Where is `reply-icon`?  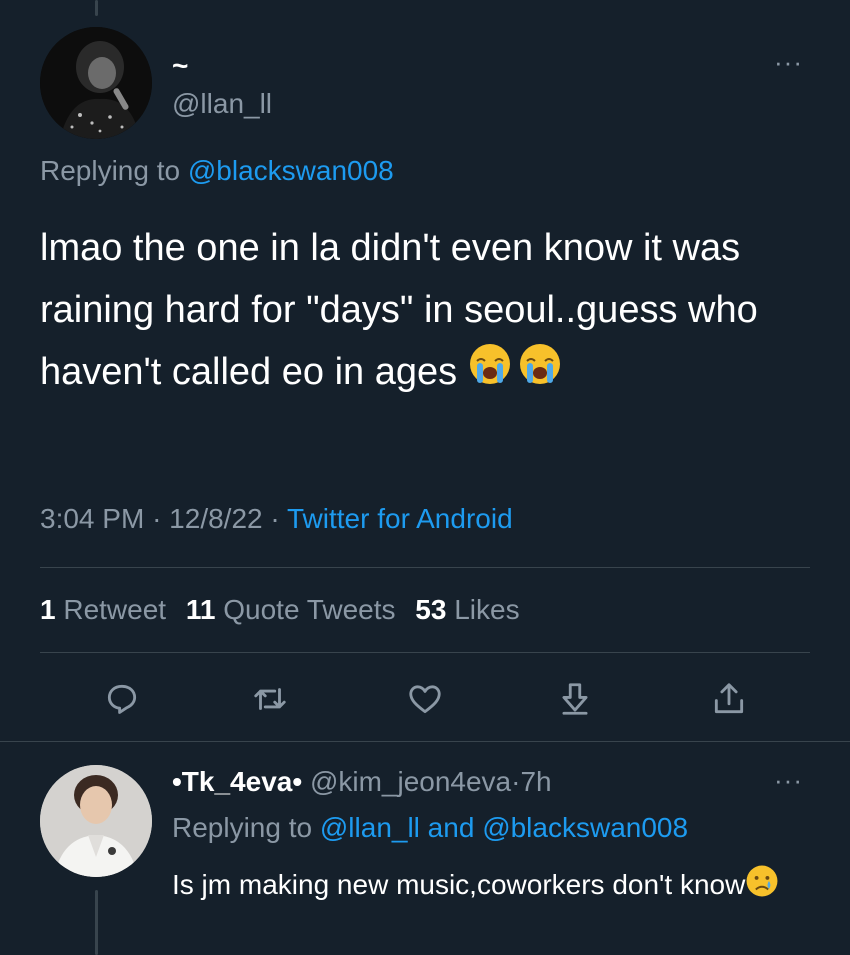 reply-icon is located at coordinates (122, 699).